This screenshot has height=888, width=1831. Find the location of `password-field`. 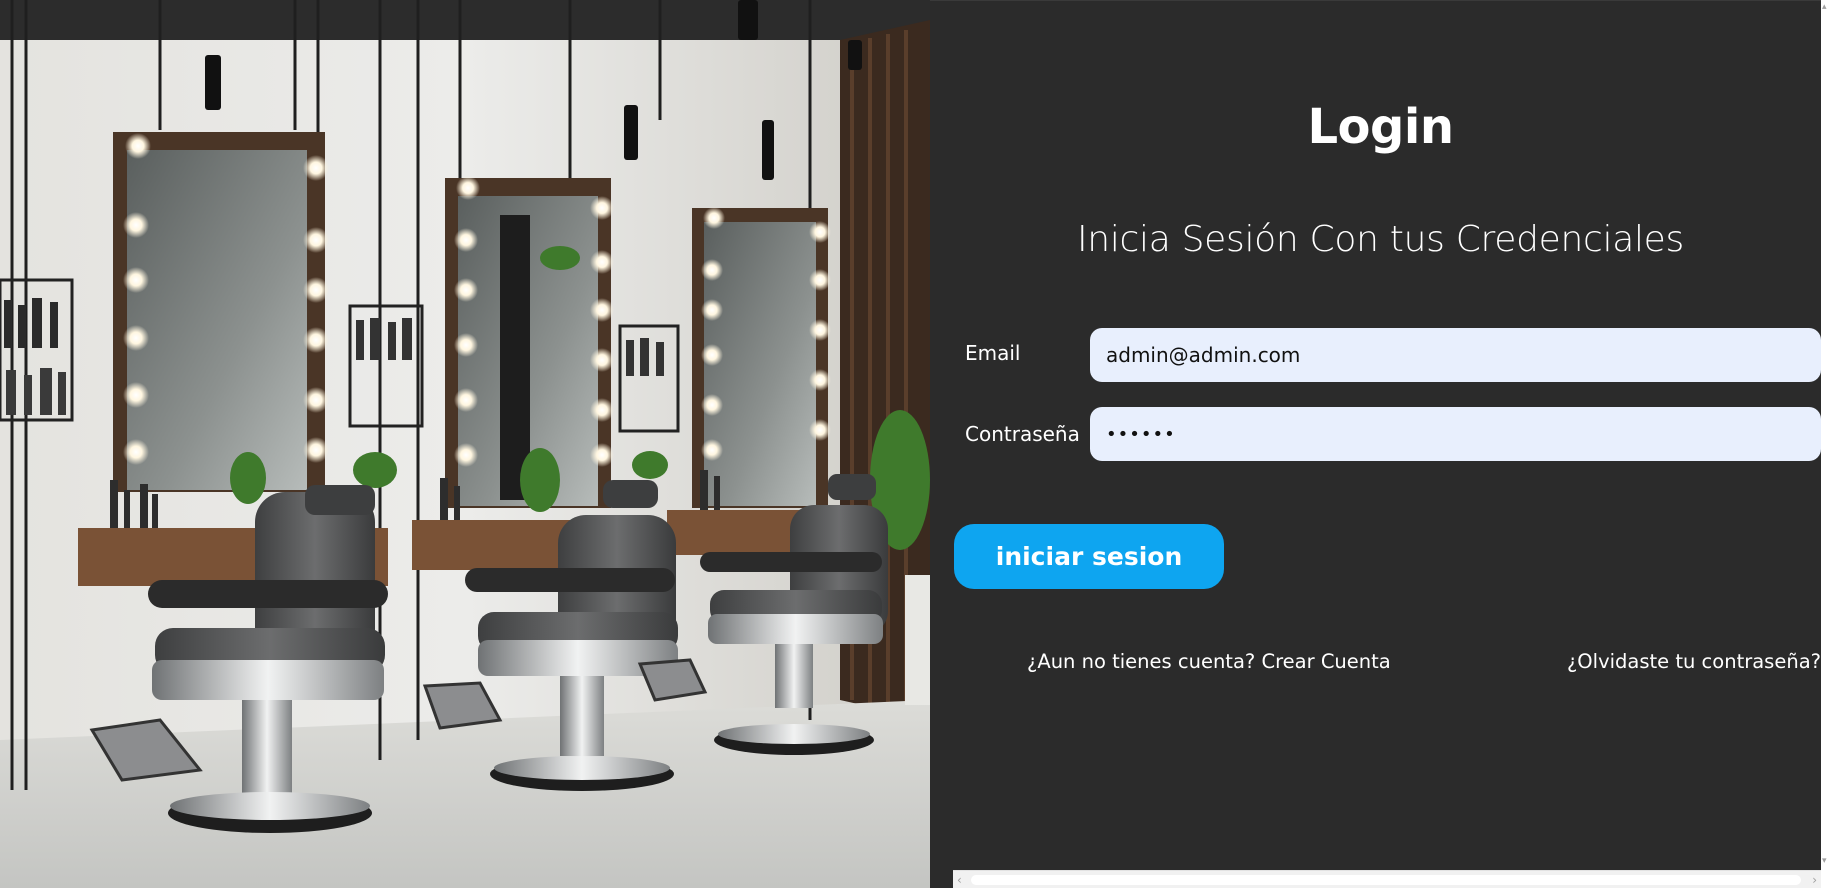

password-field is located at coordinates (1455, 434).